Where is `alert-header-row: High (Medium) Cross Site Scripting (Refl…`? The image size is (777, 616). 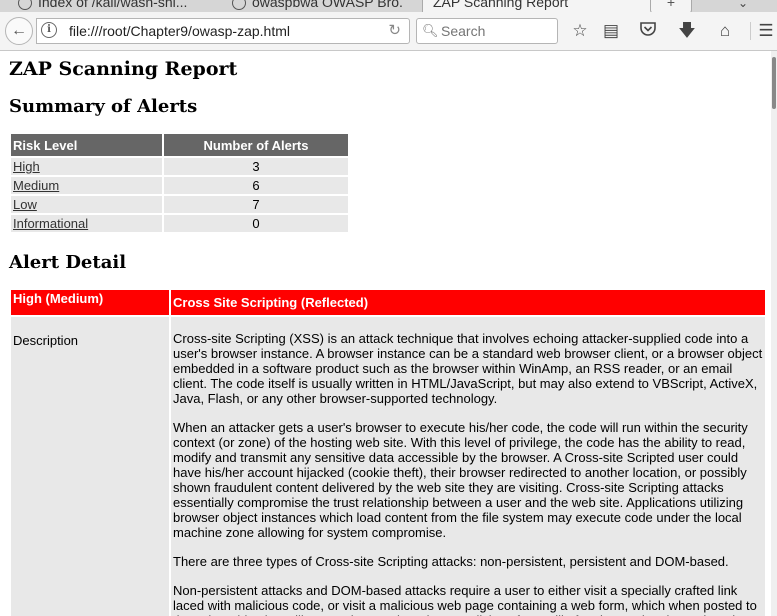
alert-header-row: High (Medium) Cross Site Scripting (Refl… is located at coordinates (388, 302).